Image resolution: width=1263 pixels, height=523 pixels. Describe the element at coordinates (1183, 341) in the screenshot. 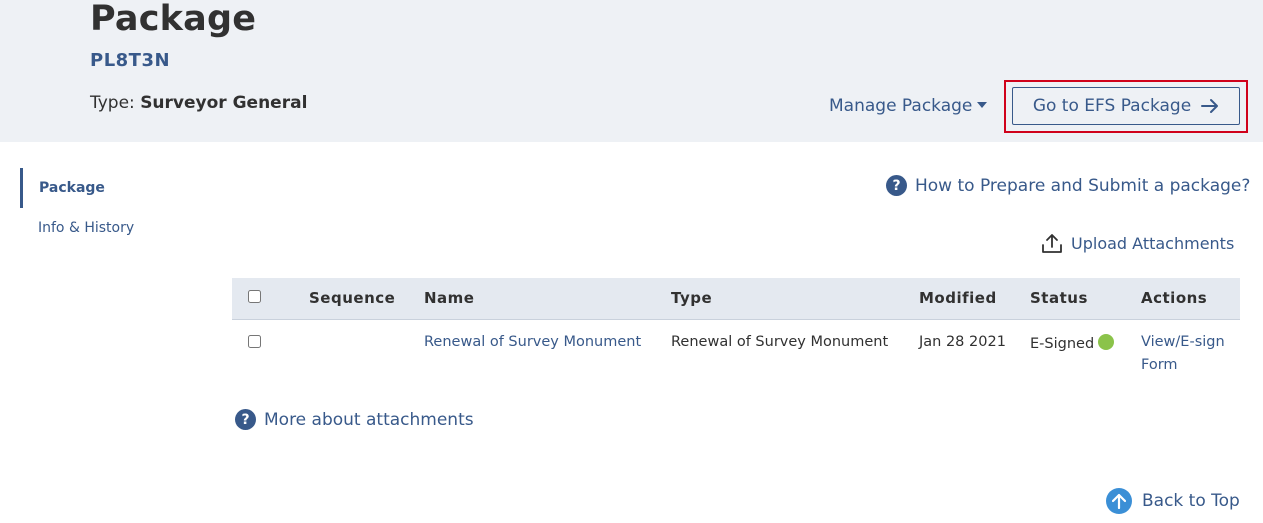

I see `action-line-1: View/E-sign` at that location.